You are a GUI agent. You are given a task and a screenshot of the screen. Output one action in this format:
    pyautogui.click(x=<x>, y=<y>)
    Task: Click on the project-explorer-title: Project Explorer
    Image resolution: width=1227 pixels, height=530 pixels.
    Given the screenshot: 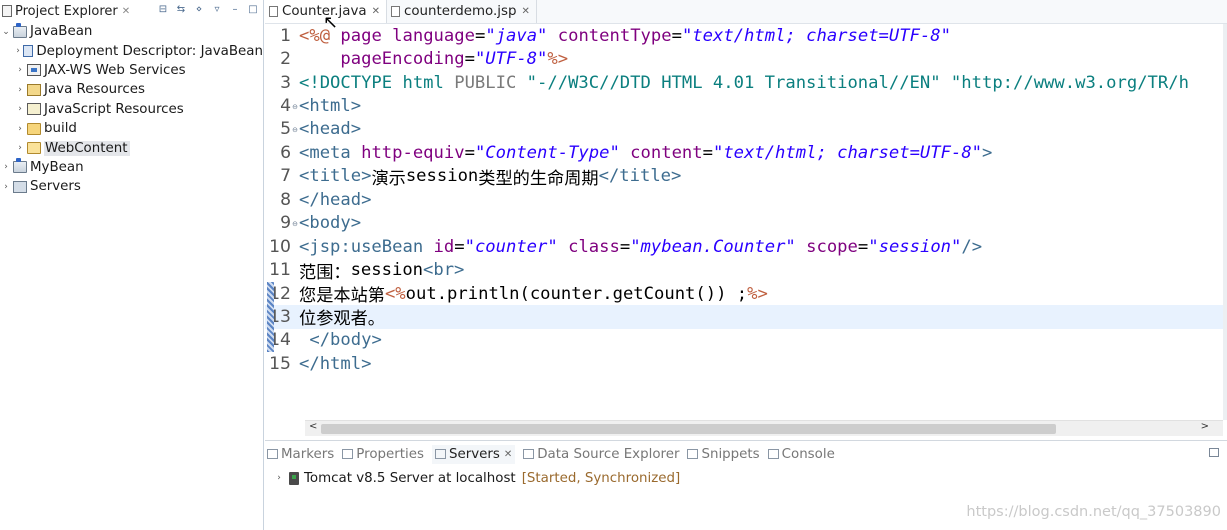 What is the action you would take?
    pyautogui.click(x=66, y=11)
    